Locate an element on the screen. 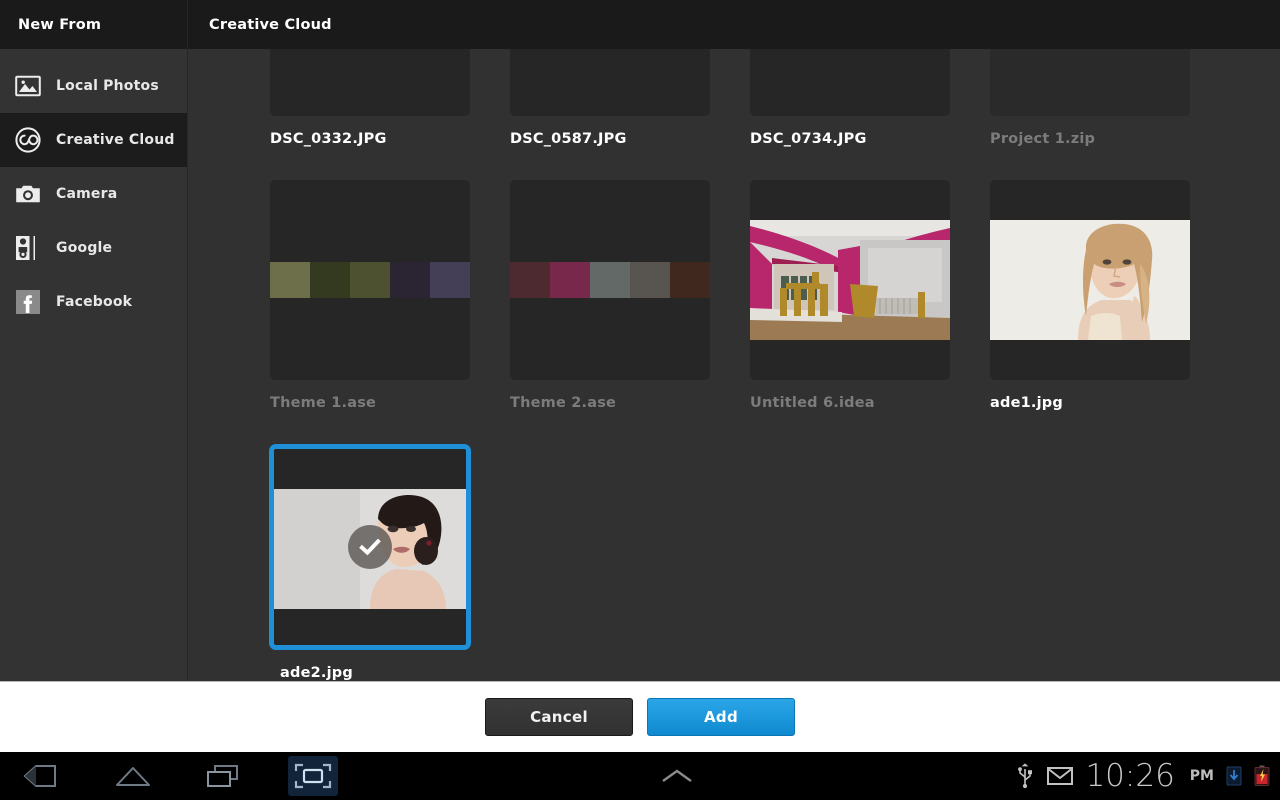  gmail-icon is located at coordinates (1060, 776).